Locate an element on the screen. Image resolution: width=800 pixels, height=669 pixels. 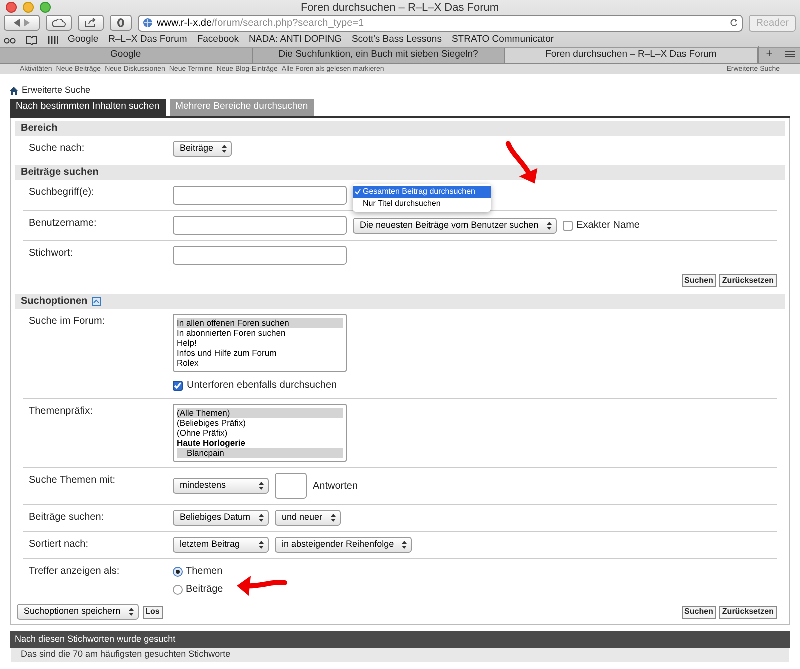
field-label: Suche Themen mit: is located at coordinates (72, 481).